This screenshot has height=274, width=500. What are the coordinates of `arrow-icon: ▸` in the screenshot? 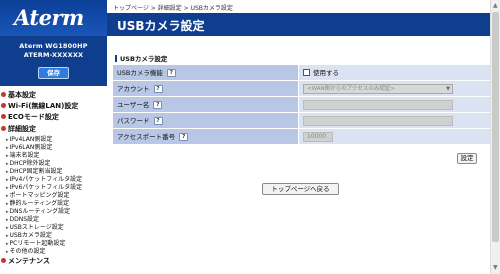 It's located at (7, 252).